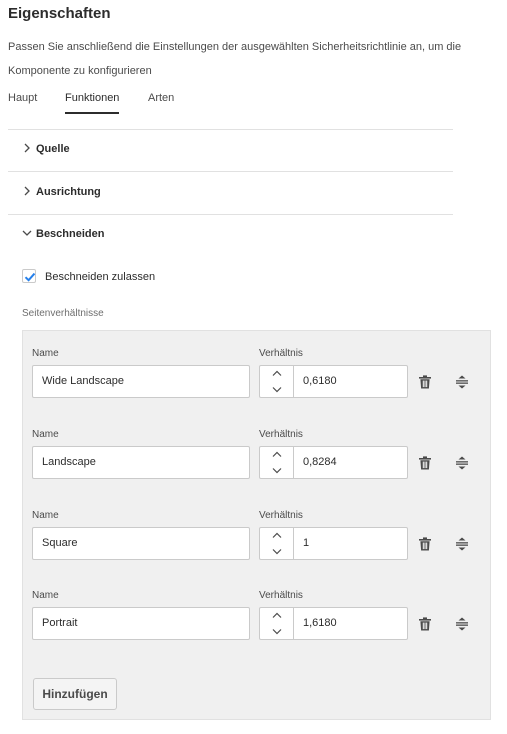  What do you see at coordinates (70, 234) in the screenshot?
I see `accordion-label: Beschneiden` at bounding box center [70, 234].